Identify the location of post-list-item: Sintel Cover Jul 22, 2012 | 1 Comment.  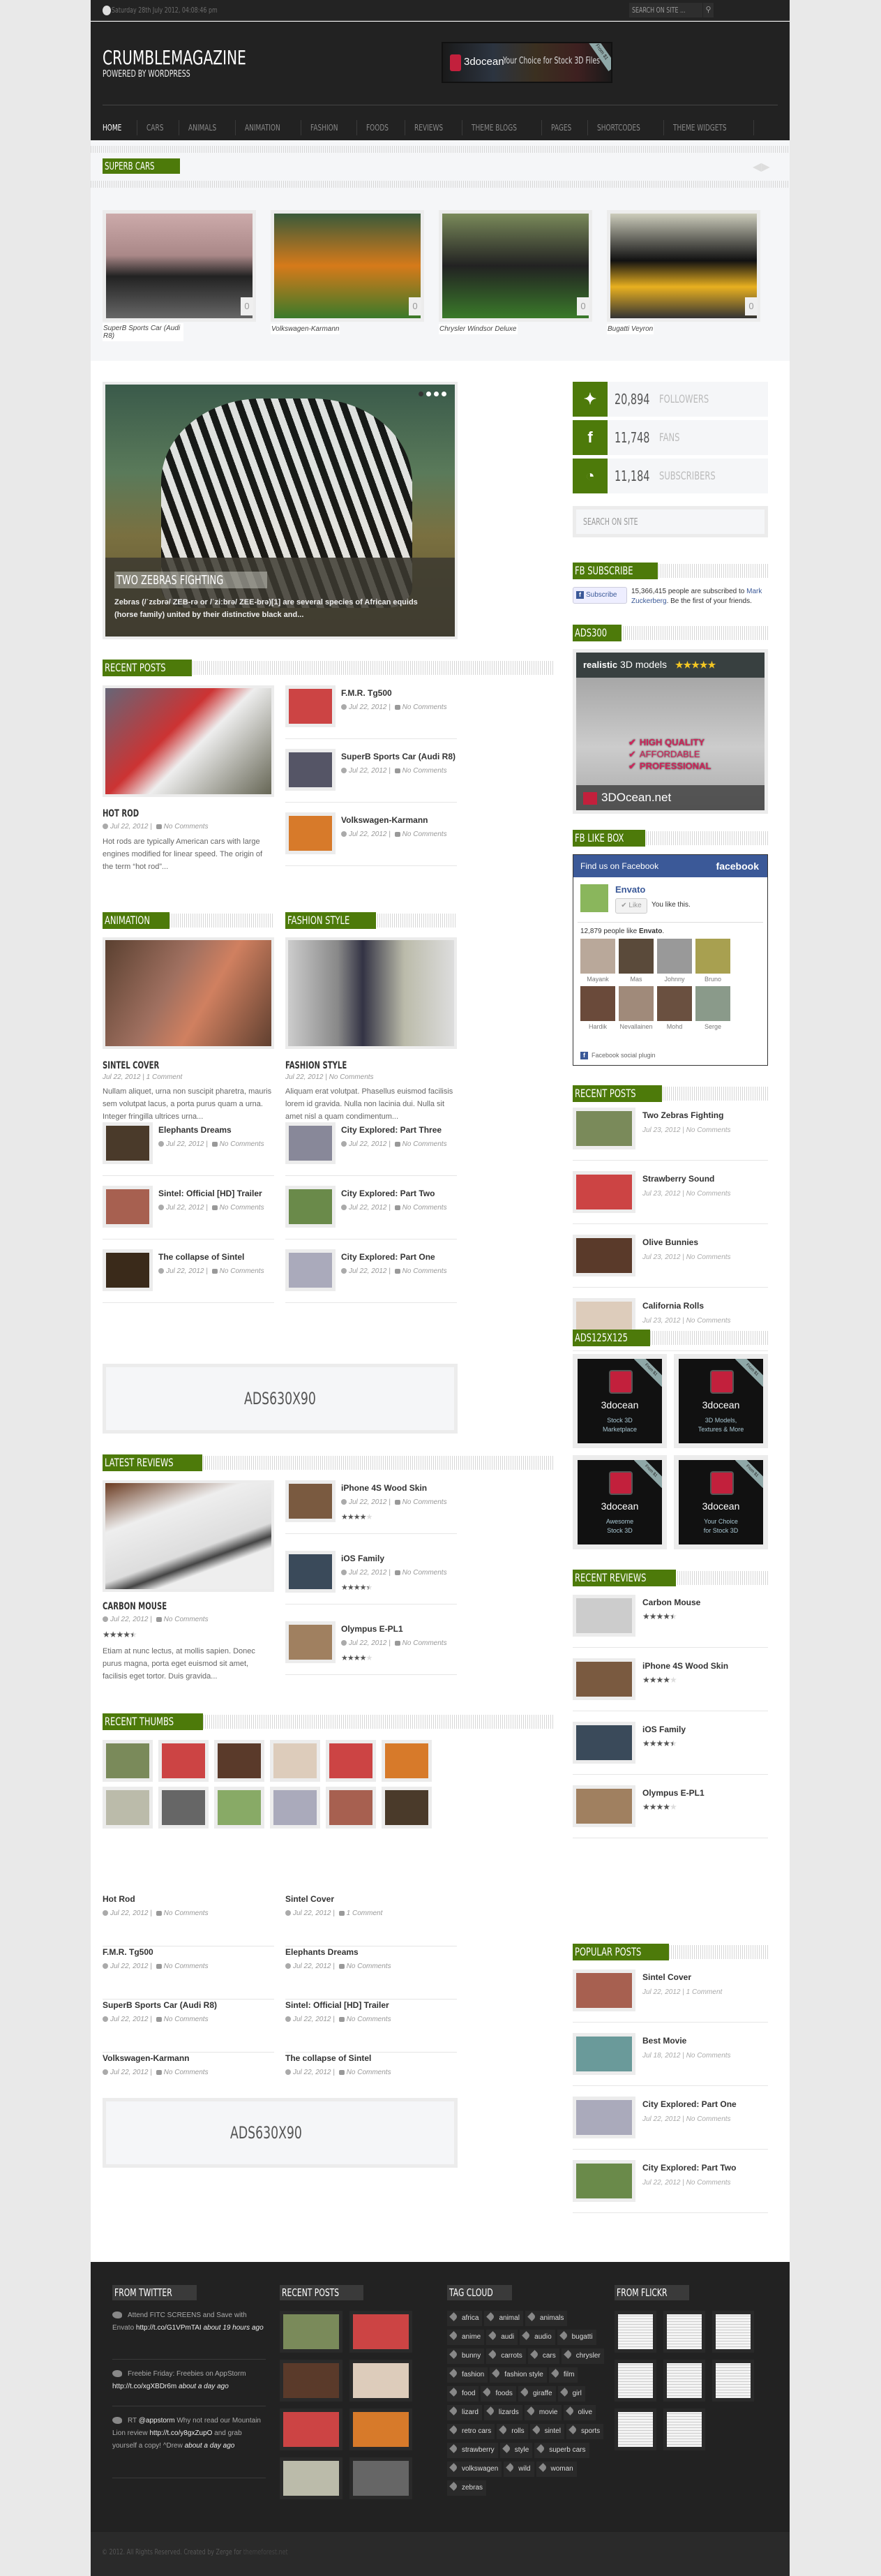
(371, 1920).